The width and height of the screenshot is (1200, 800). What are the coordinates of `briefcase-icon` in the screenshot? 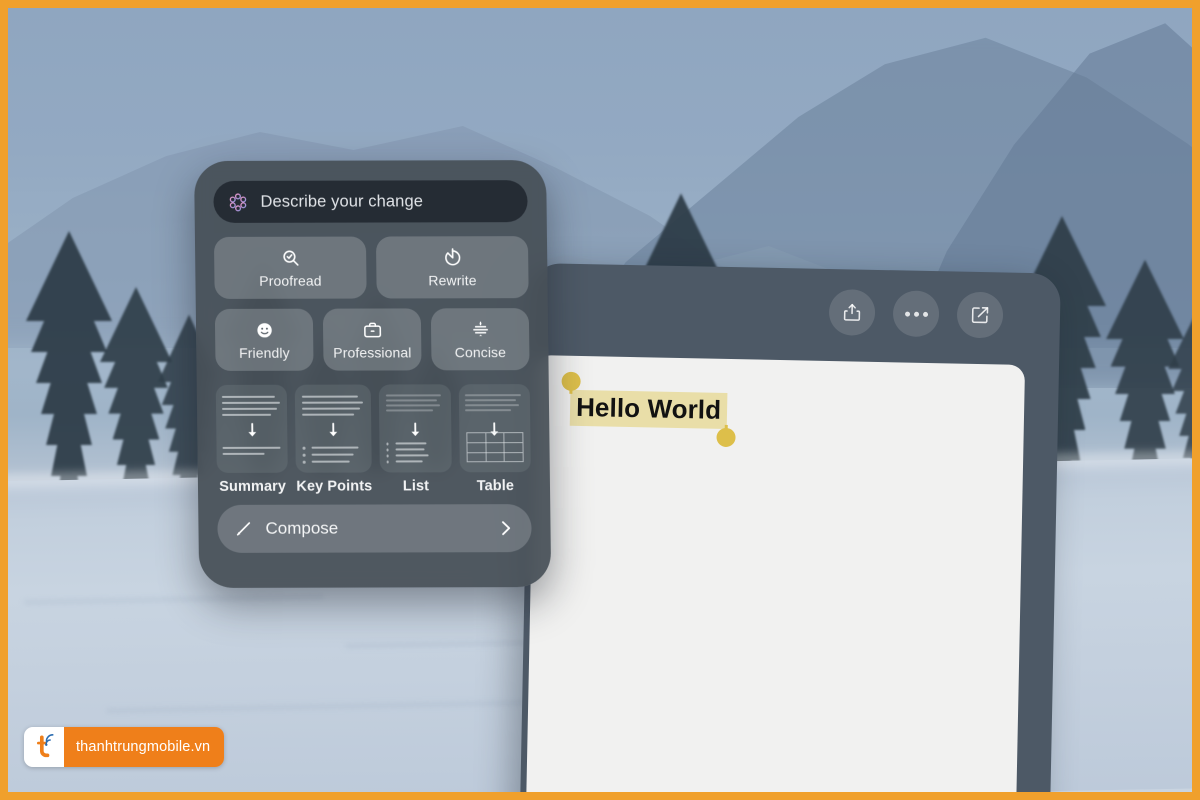 It's located at (371, 329).